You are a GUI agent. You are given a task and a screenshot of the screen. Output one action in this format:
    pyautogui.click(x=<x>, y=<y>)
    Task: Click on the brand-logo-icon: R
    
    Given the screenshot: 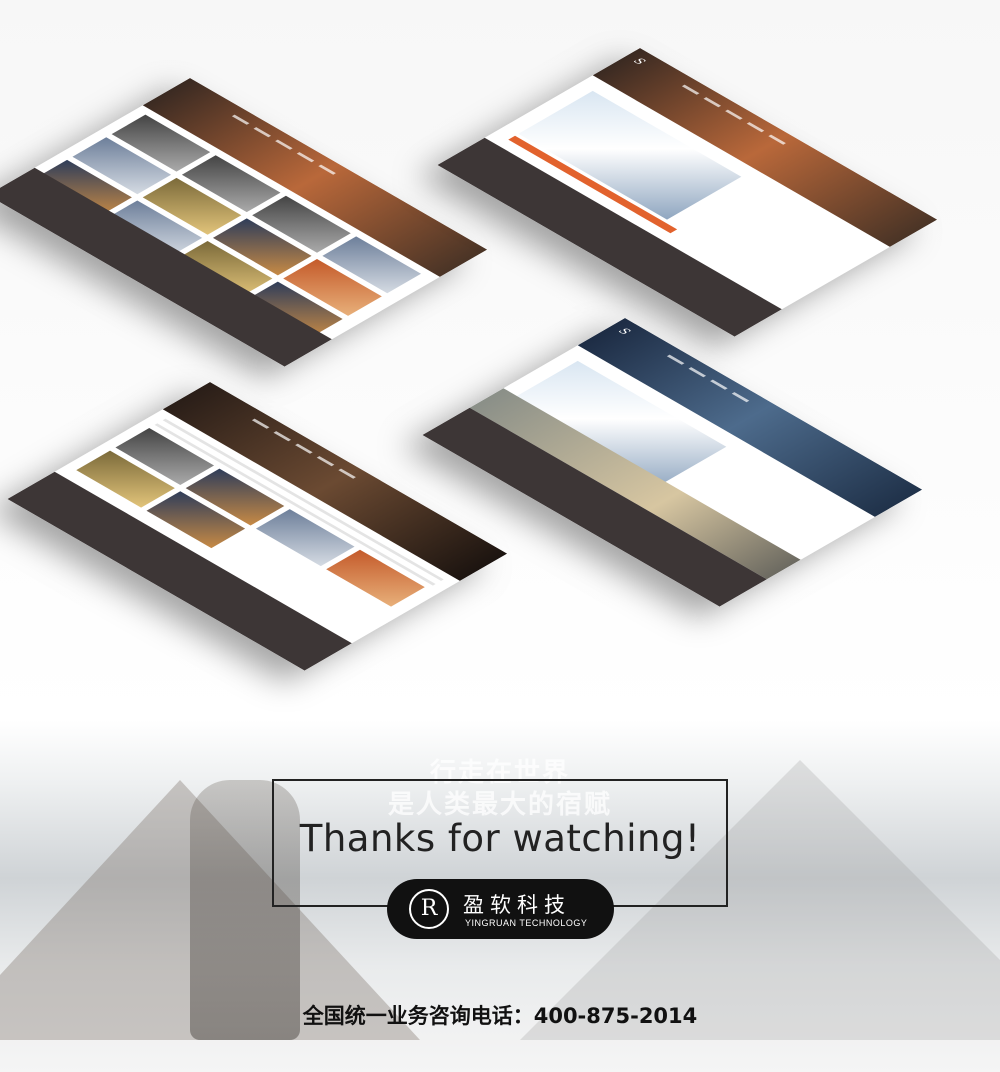 What is the action you would take?
    pyautogui.click(x=429, y=909)
    